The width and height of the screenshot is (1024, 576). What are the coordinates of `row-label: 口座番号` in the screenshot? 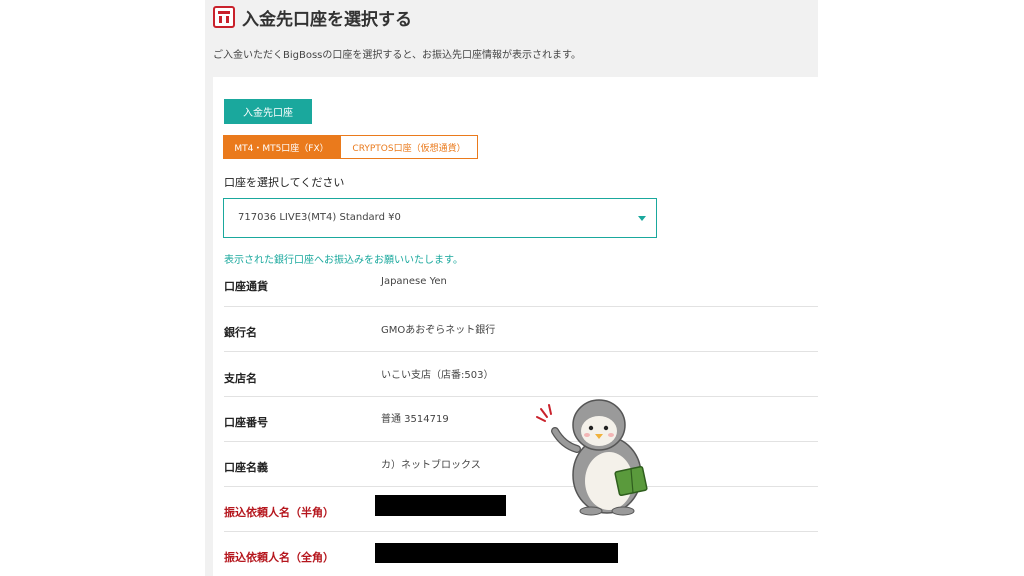 It's located at (246, 422).